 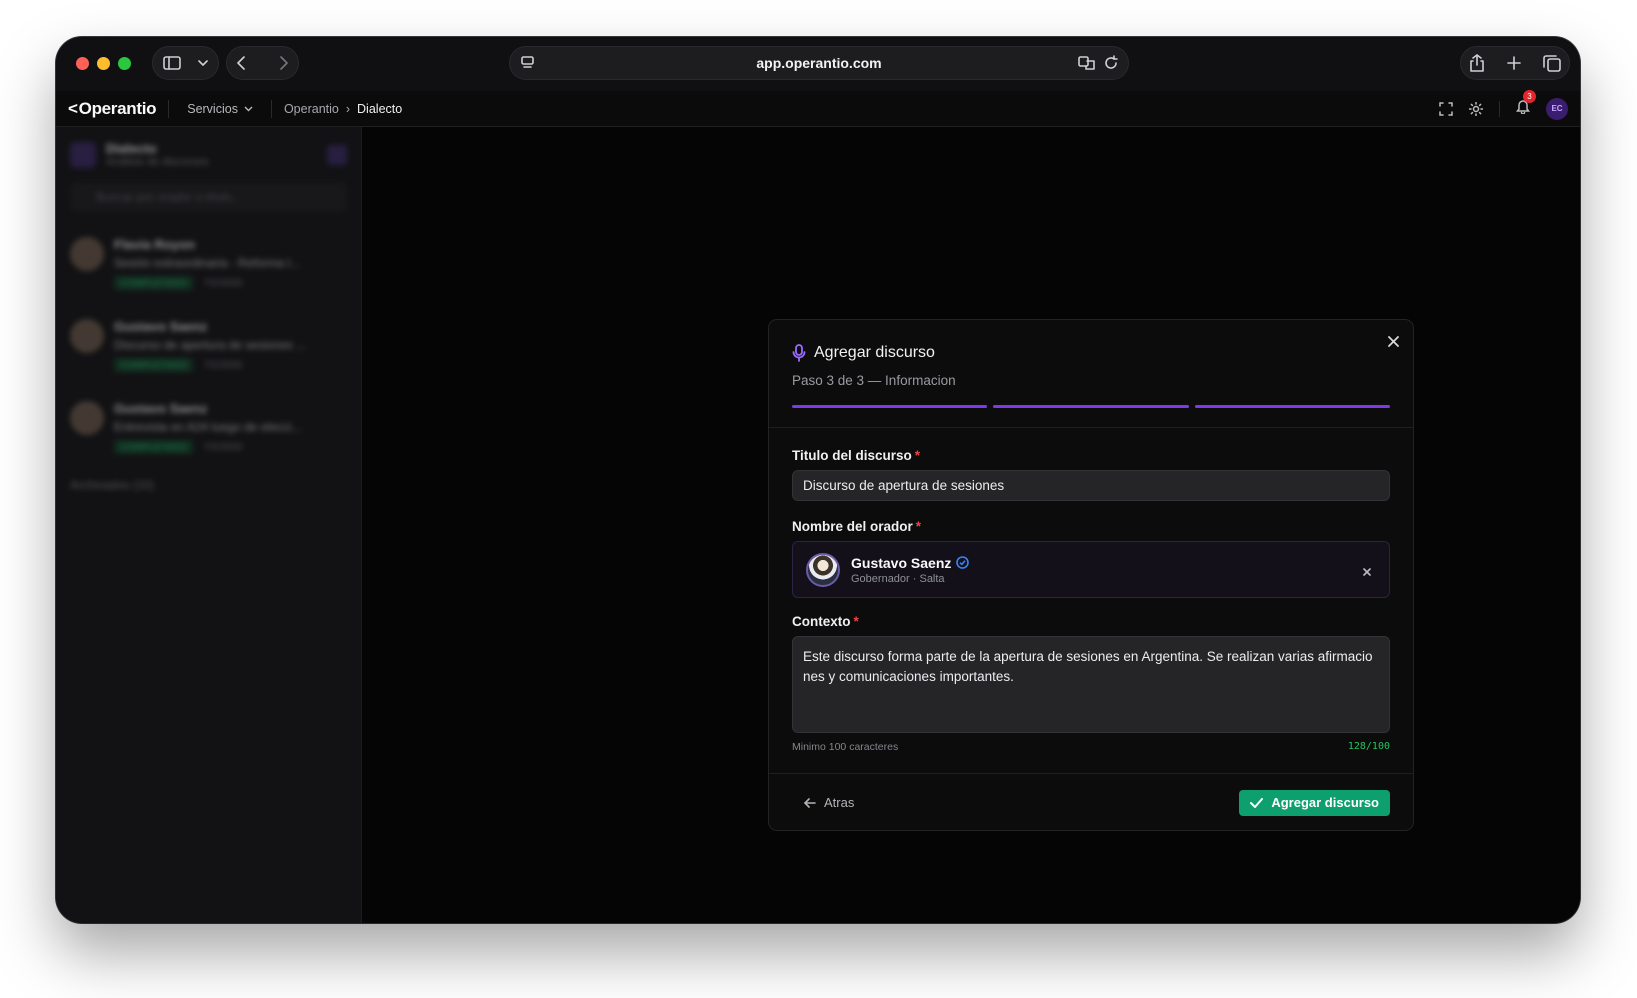 What do you see at coordinates (208, 485) in the screenshot?
I see `archived-toggle: Archivados (10)` at bounding box center [208, 485].